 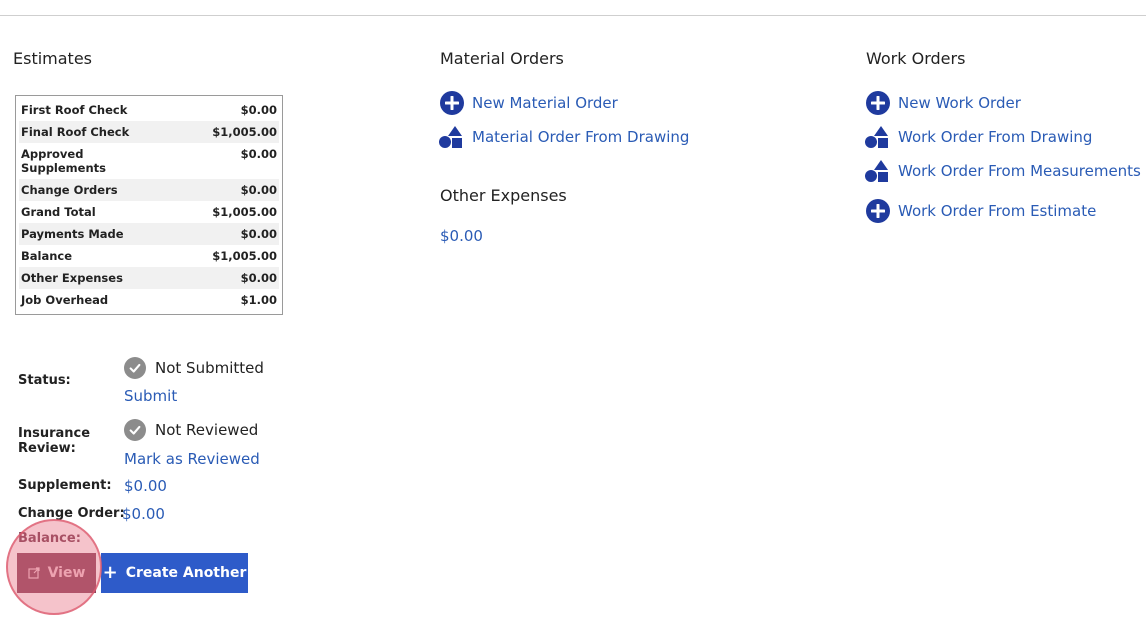 I want to click on other-expenses-value: $0.00, so click(x=461, y=236).